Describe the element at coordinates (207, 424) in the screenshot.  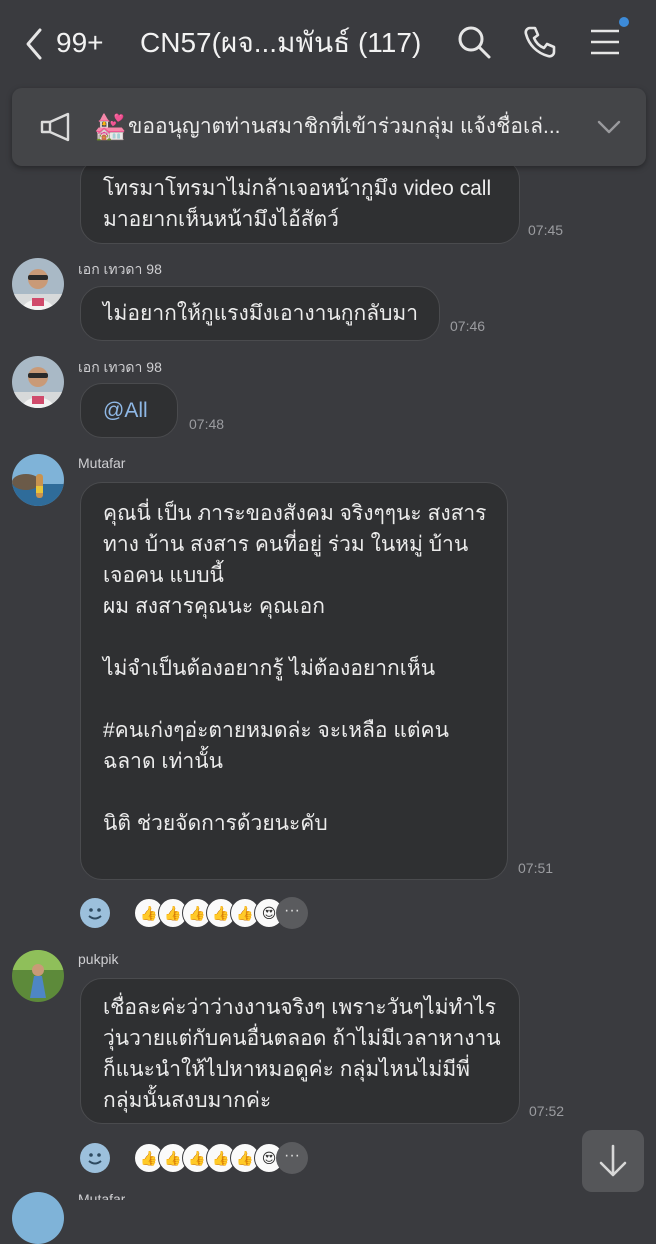
I see `message-time: 07:48` at that location.